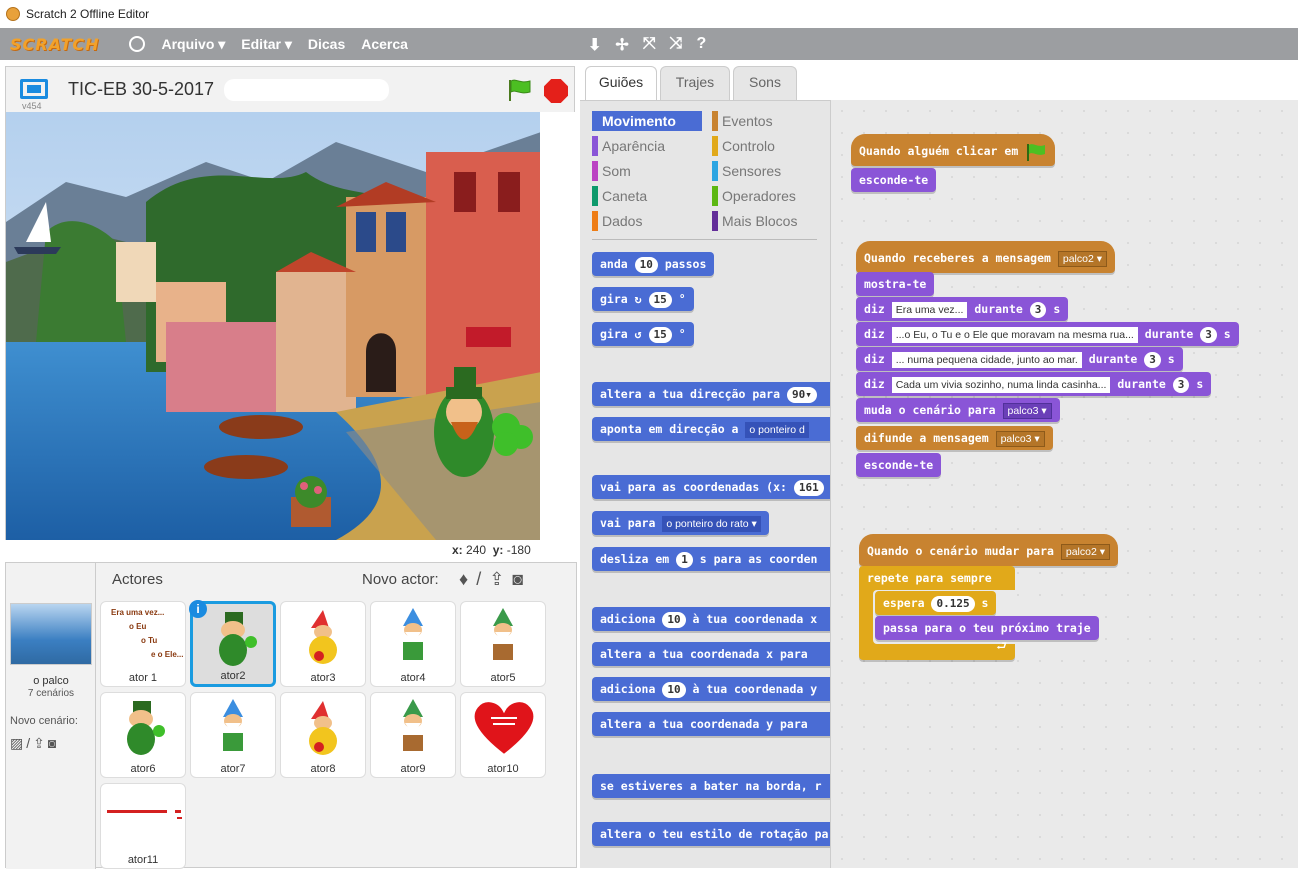 This screenshot has width=1298, height=869. Describe the element at coordinates (958, 410) in the screenshot. I see `block-switch-backdrop: muda o cenário para palco3 ▾` at that location.